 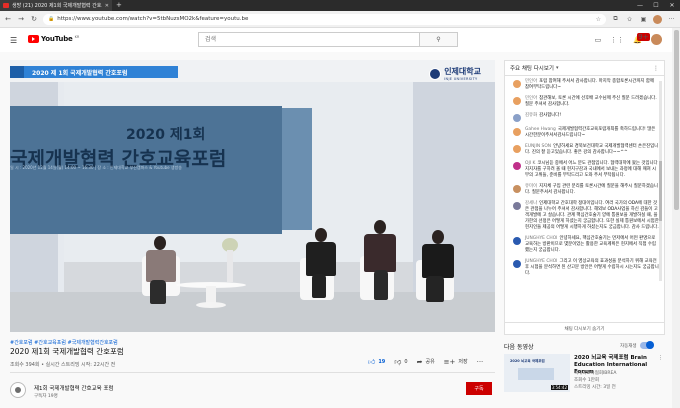 I want to click on page-scroll-thumb, so click(x=676, y=120).